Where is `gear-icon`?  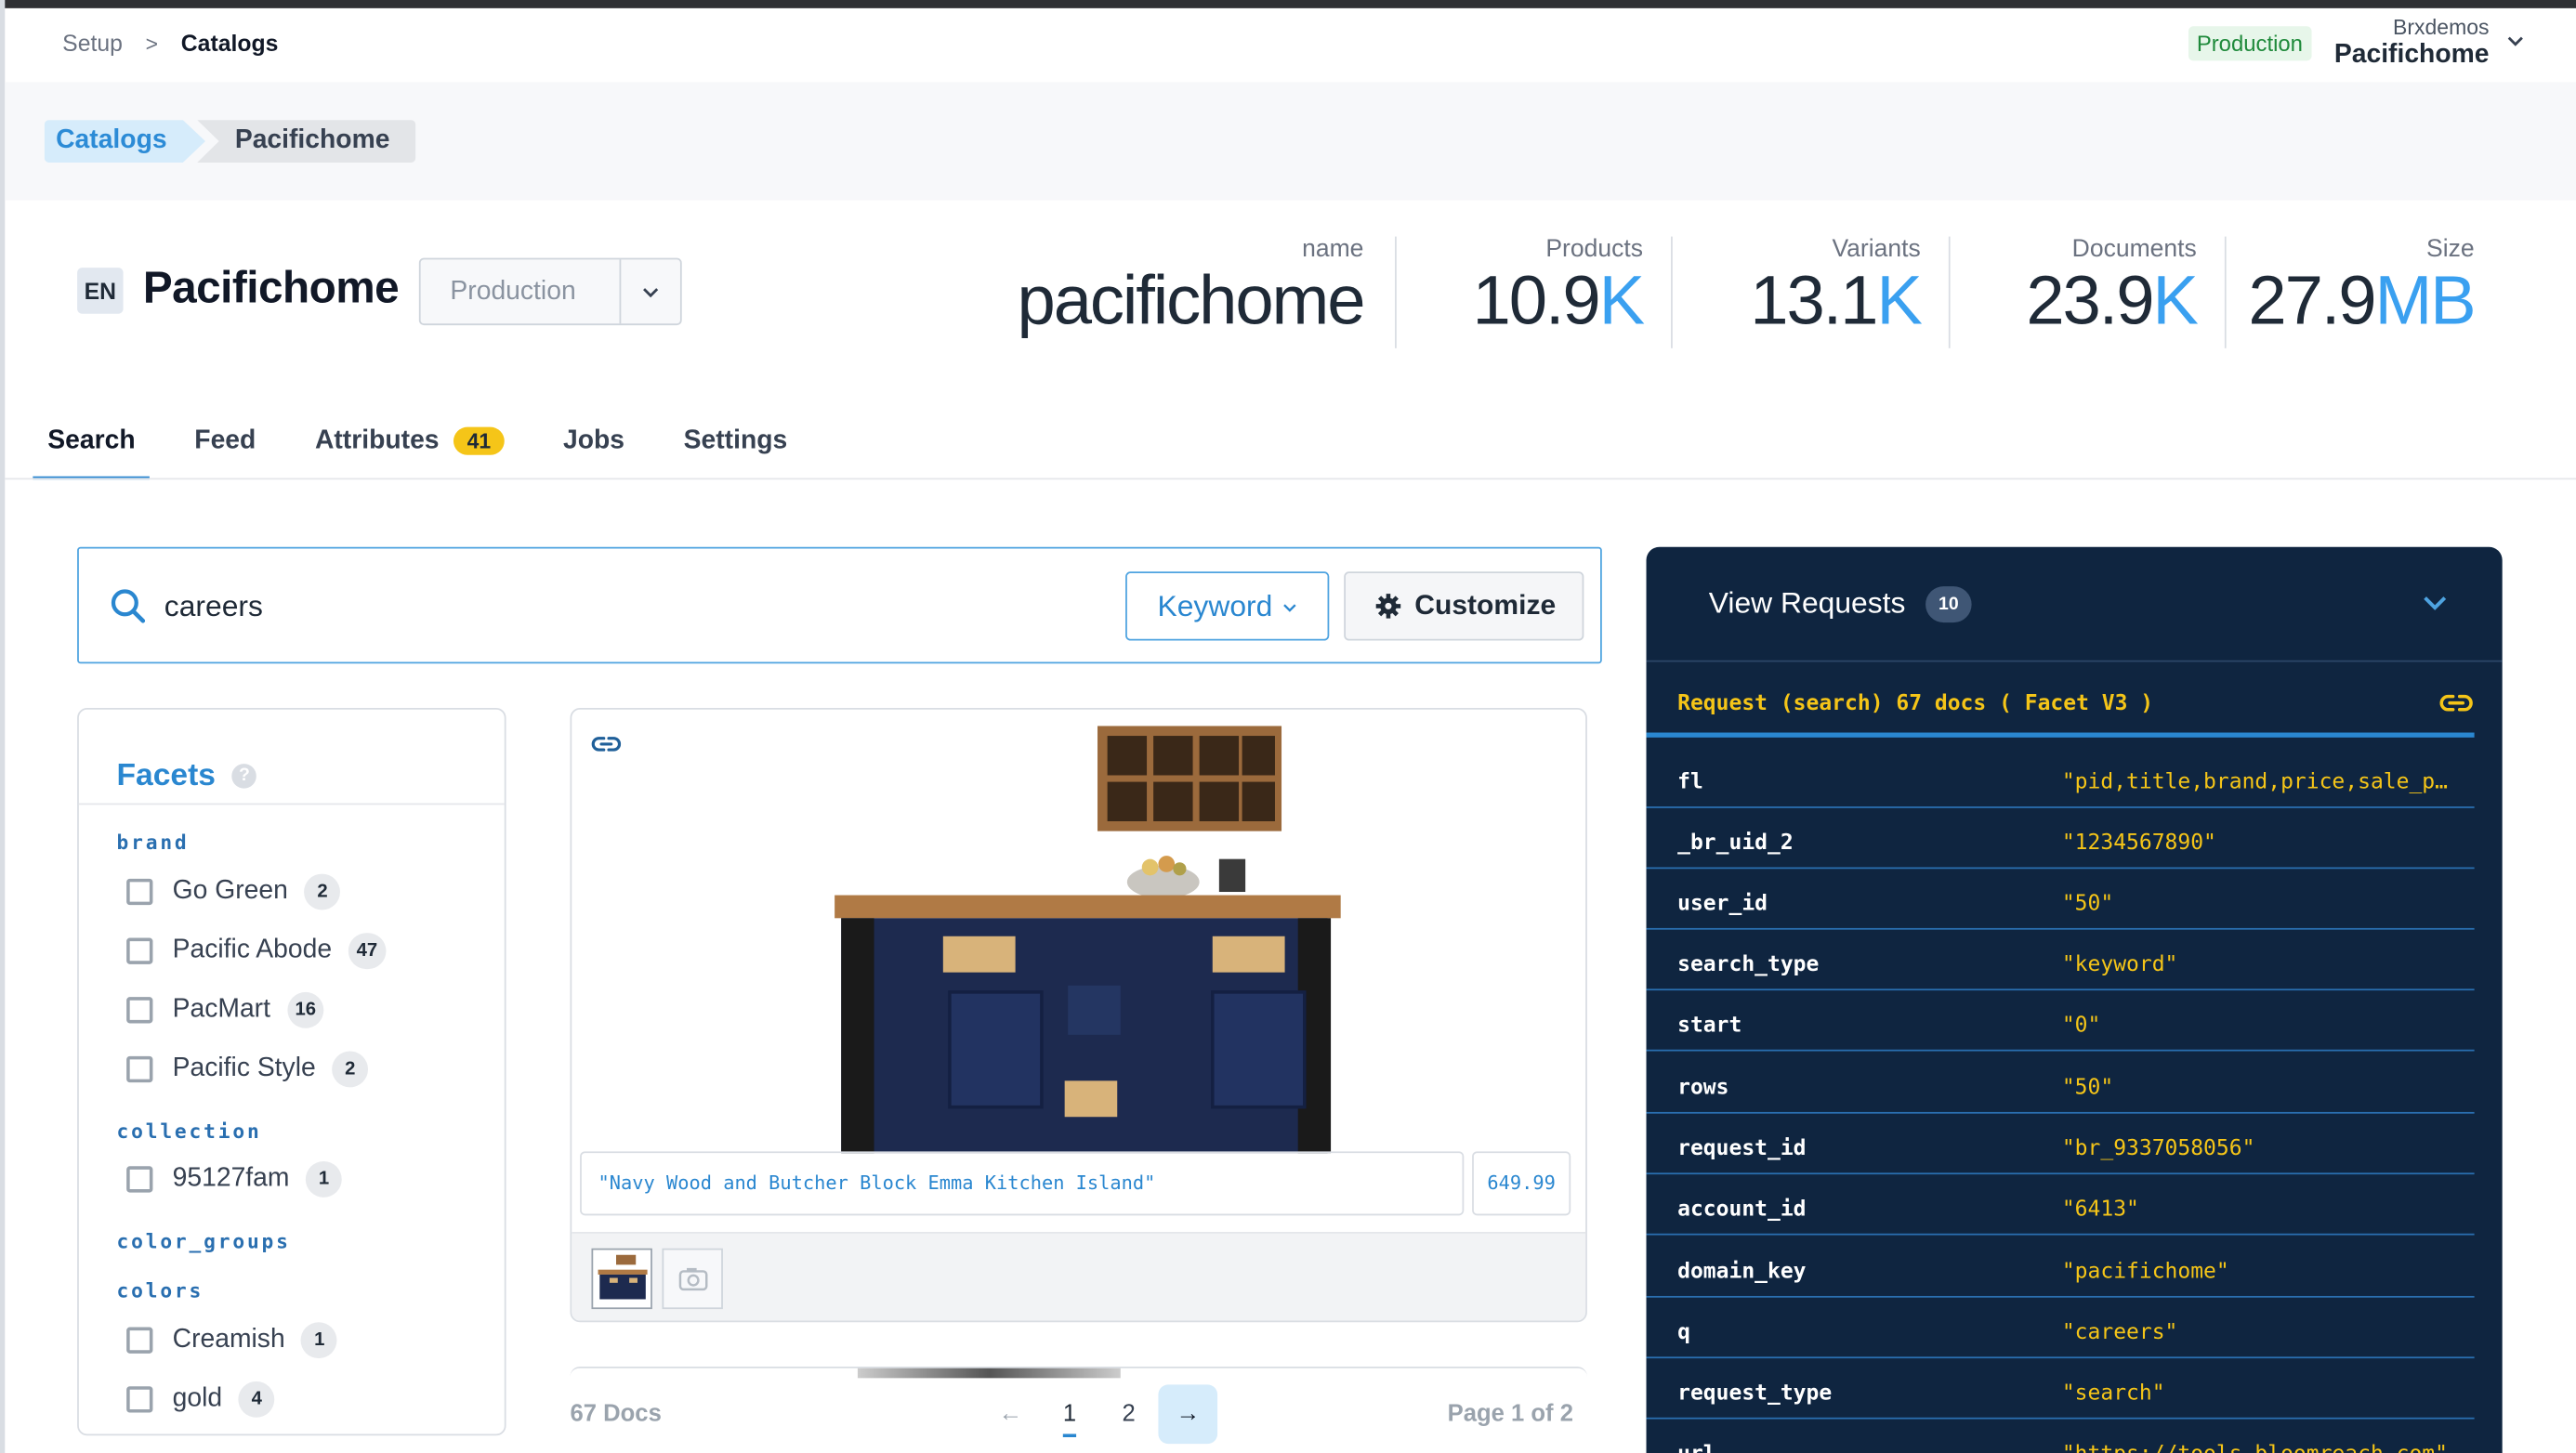
gear-icon is located at coordinates (1388, 607).